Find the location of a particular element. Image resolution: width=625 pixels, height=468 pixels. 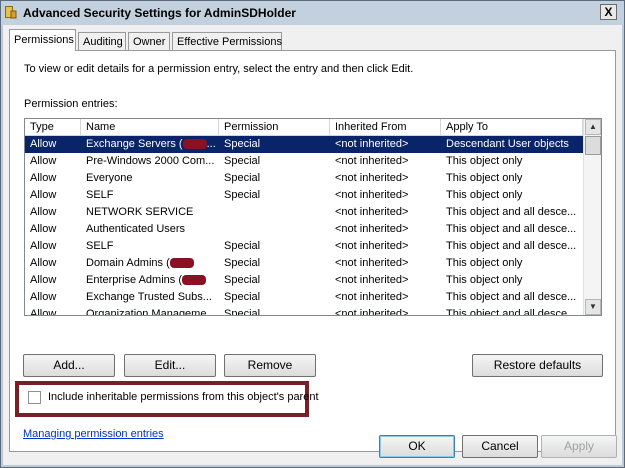

cell-name: Authenticated Users is located at coordinates (150, 229).